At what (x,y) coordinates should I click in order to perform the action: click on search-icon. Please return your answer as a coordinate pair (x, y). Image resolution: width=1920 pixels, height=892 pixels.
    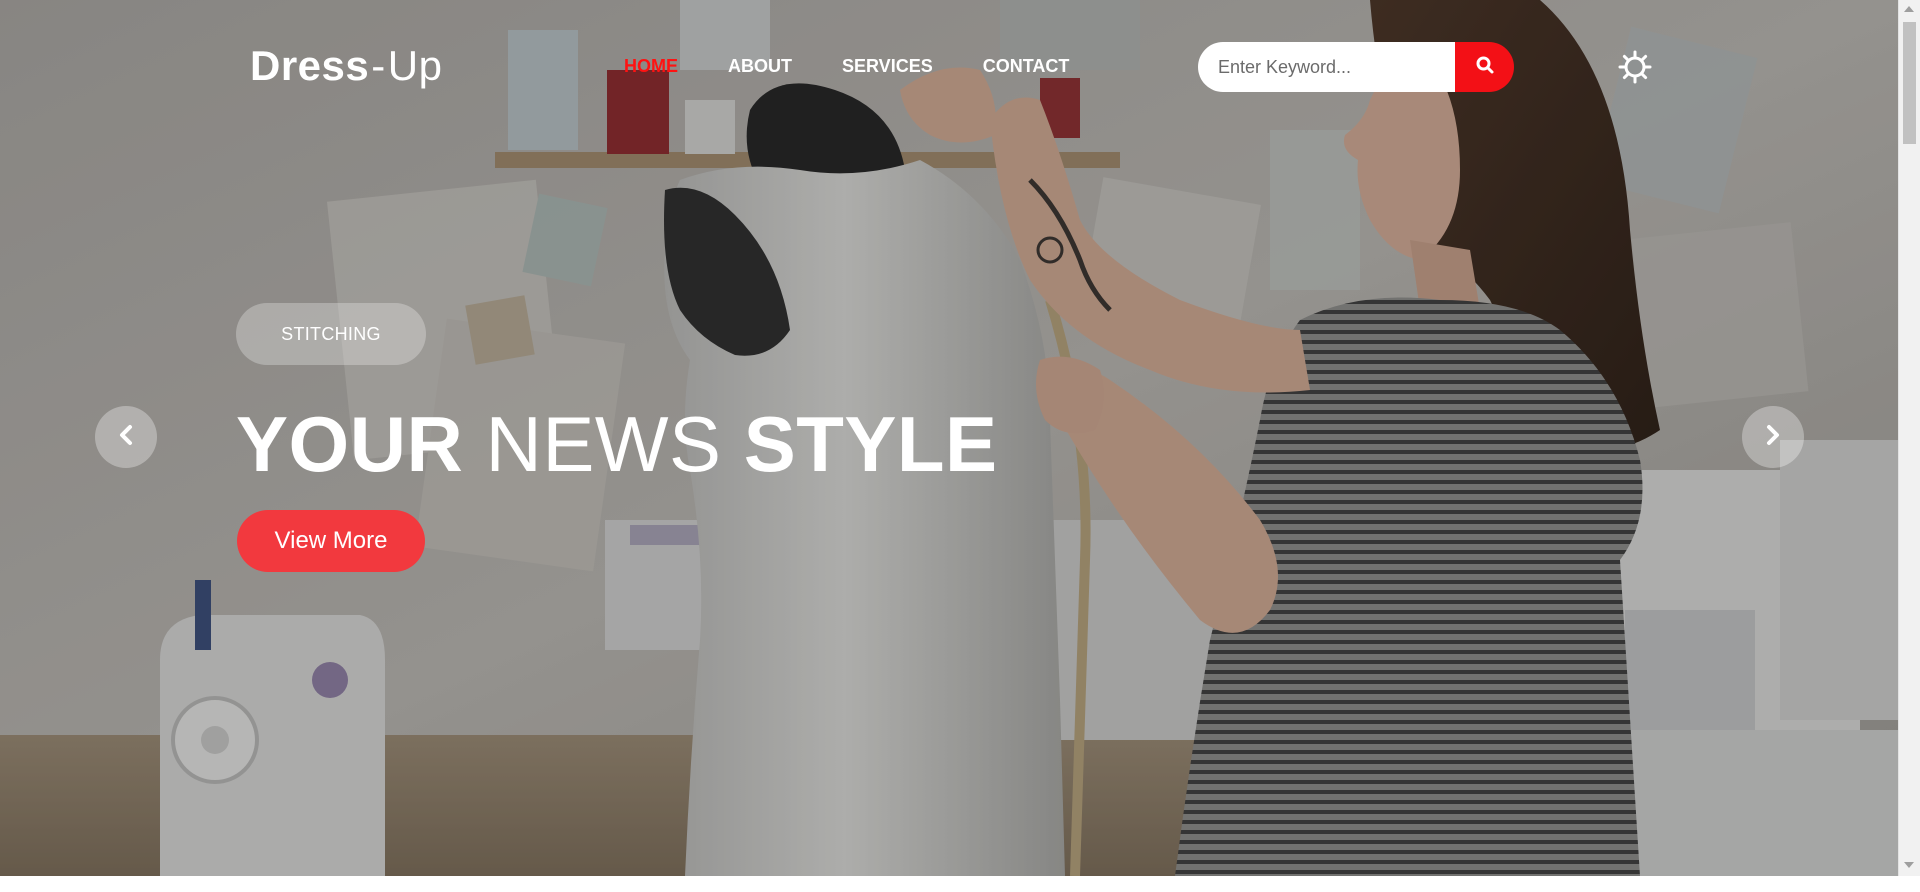
    Looking at the image, I should click on (1485, 67).